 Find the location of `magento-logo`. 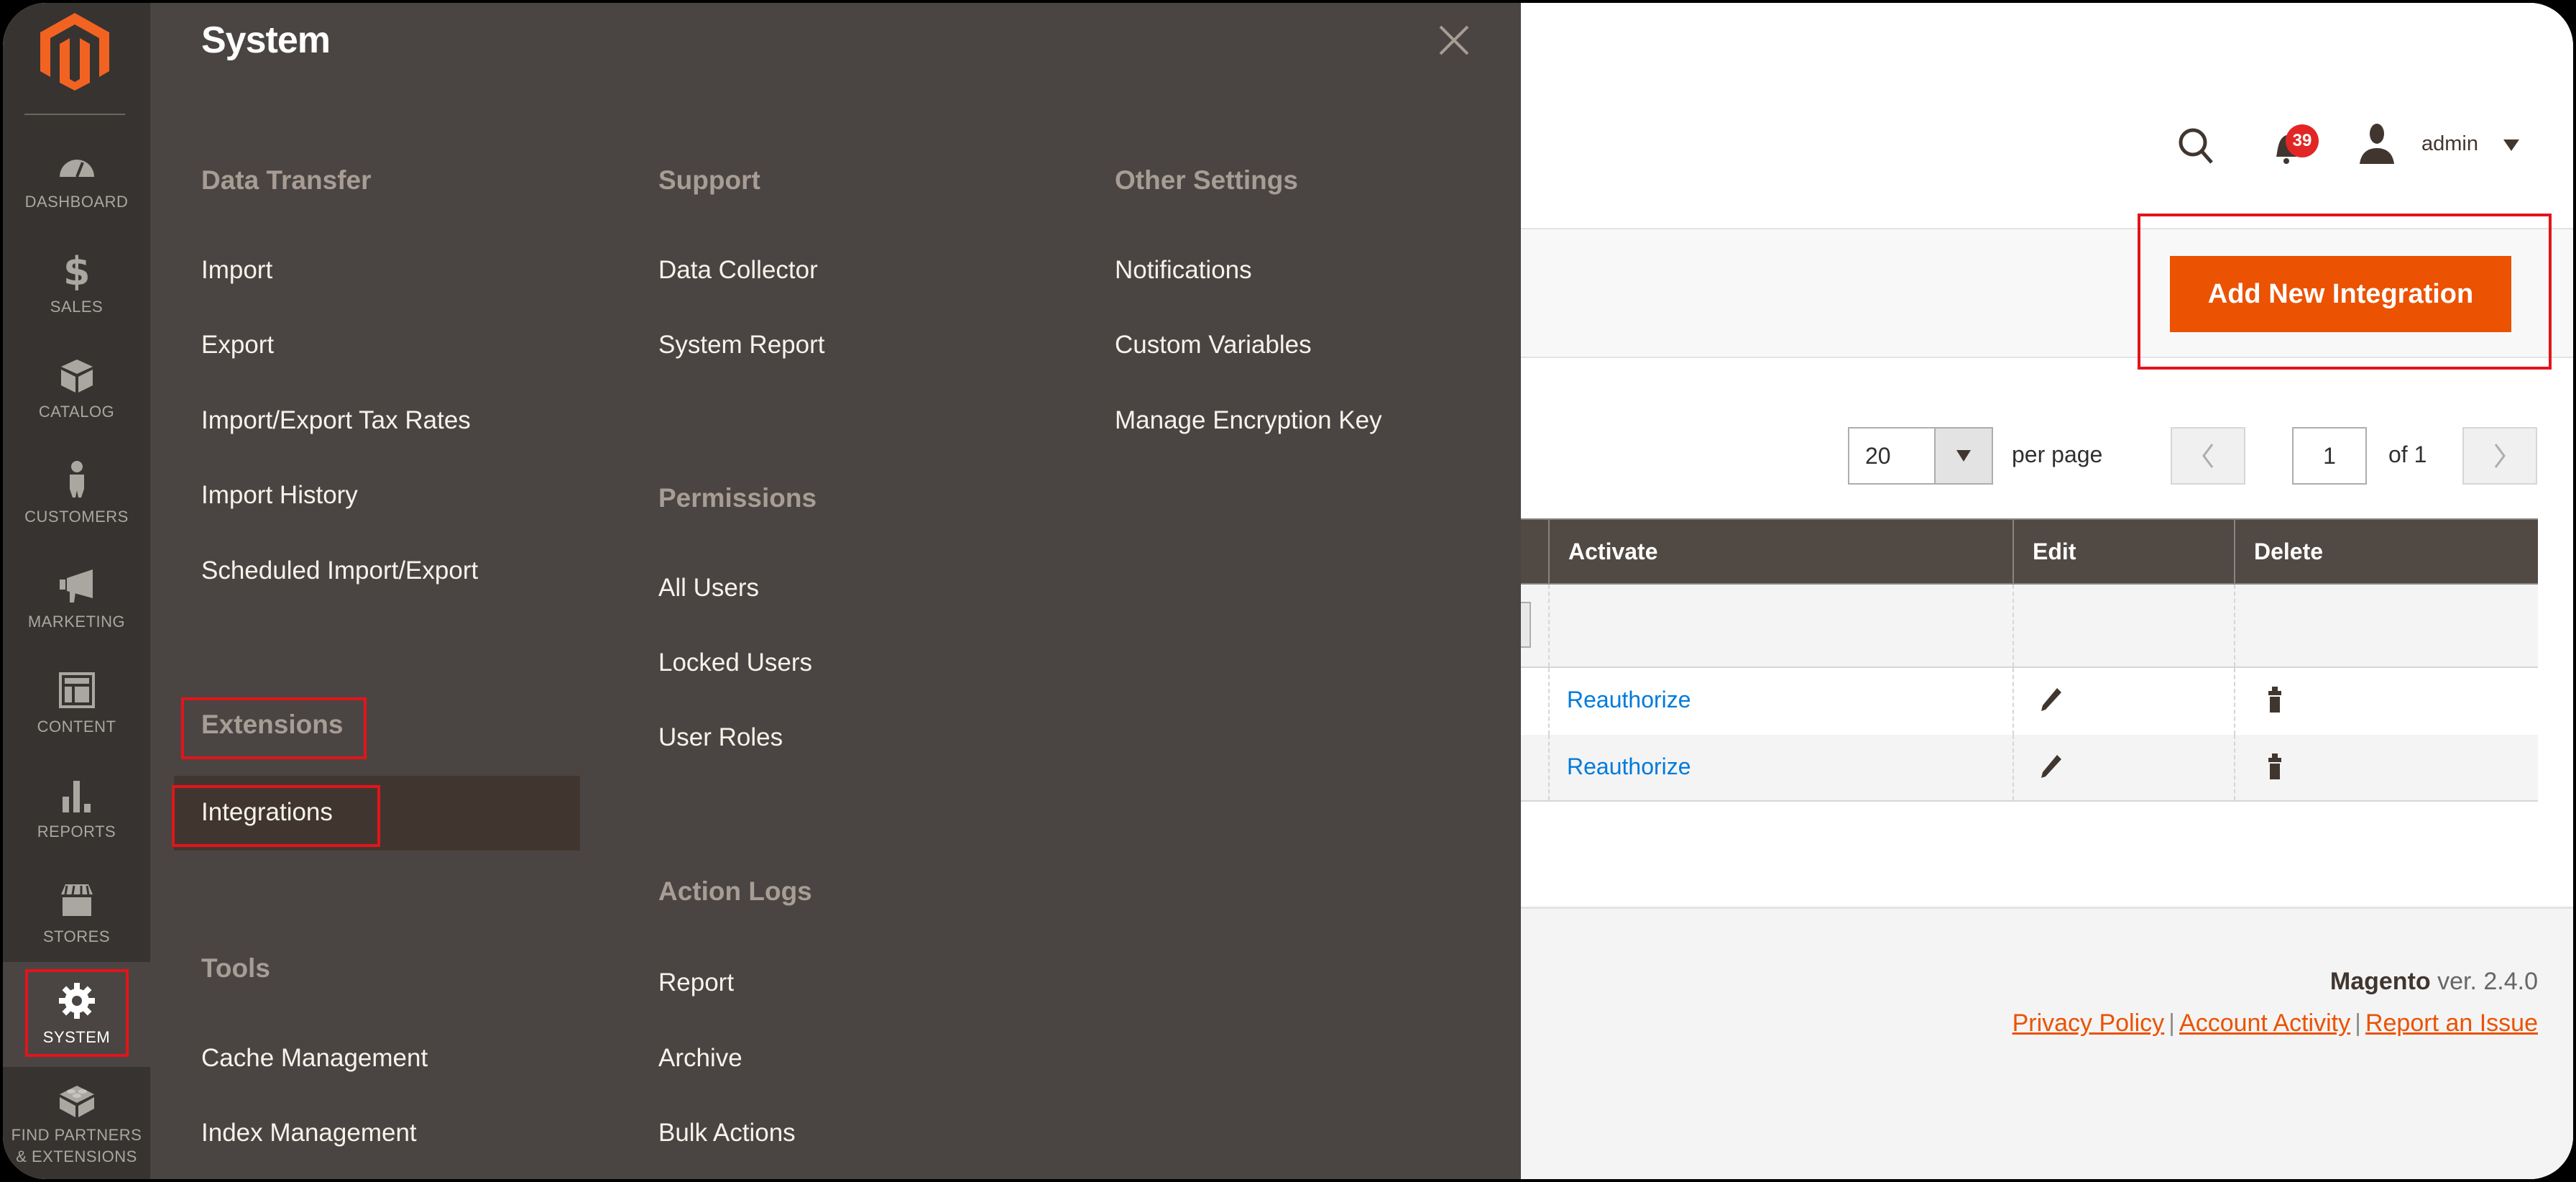

magento-logo is located at coordinates (74, 52).